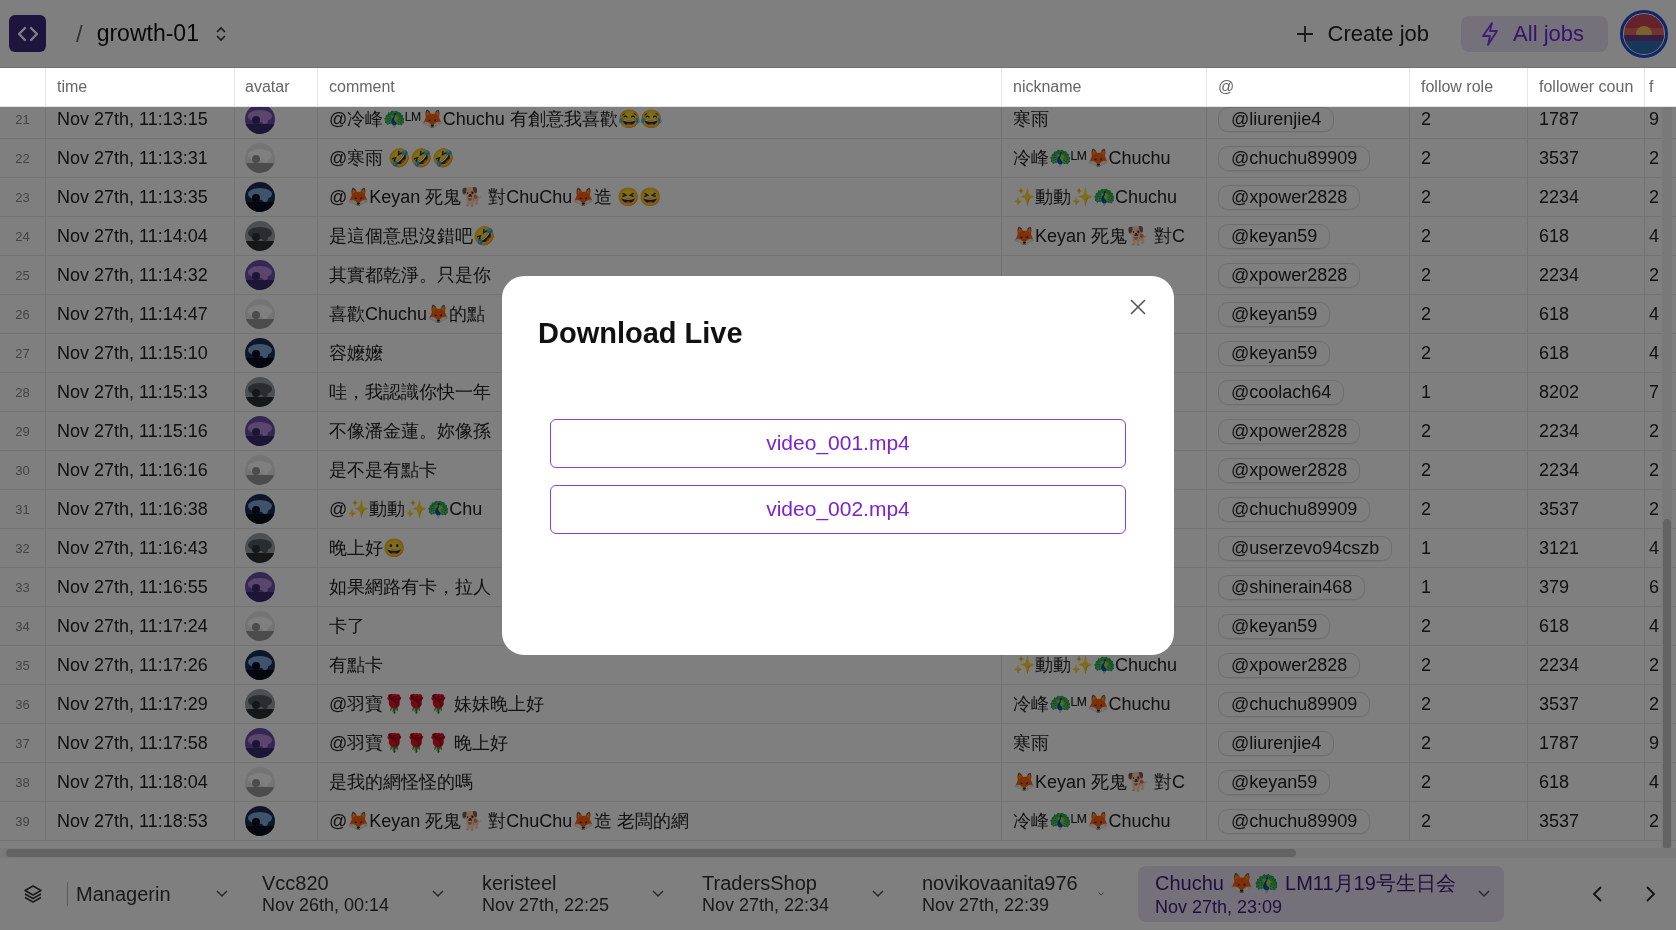 The width and height of the screenshot is (1676, 930). What do you see at coordinates (1654, 314) in the screenshot?
I see `table-cell: 4` at bounding box center [1654, 314].